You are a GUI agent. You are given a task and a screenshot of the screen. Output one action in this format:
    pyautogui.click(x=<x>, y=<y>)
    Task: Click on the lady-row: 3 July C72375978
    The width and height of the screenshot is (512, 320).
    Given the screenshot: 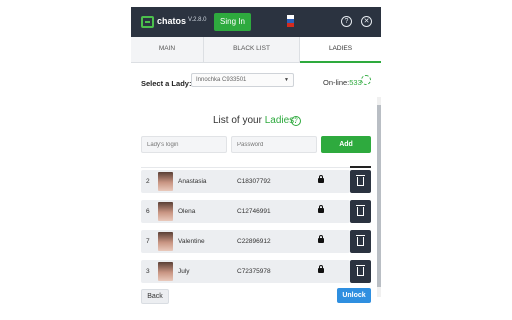 What is the action you would take?
    pyautogui.click(x=245, y=271)
    